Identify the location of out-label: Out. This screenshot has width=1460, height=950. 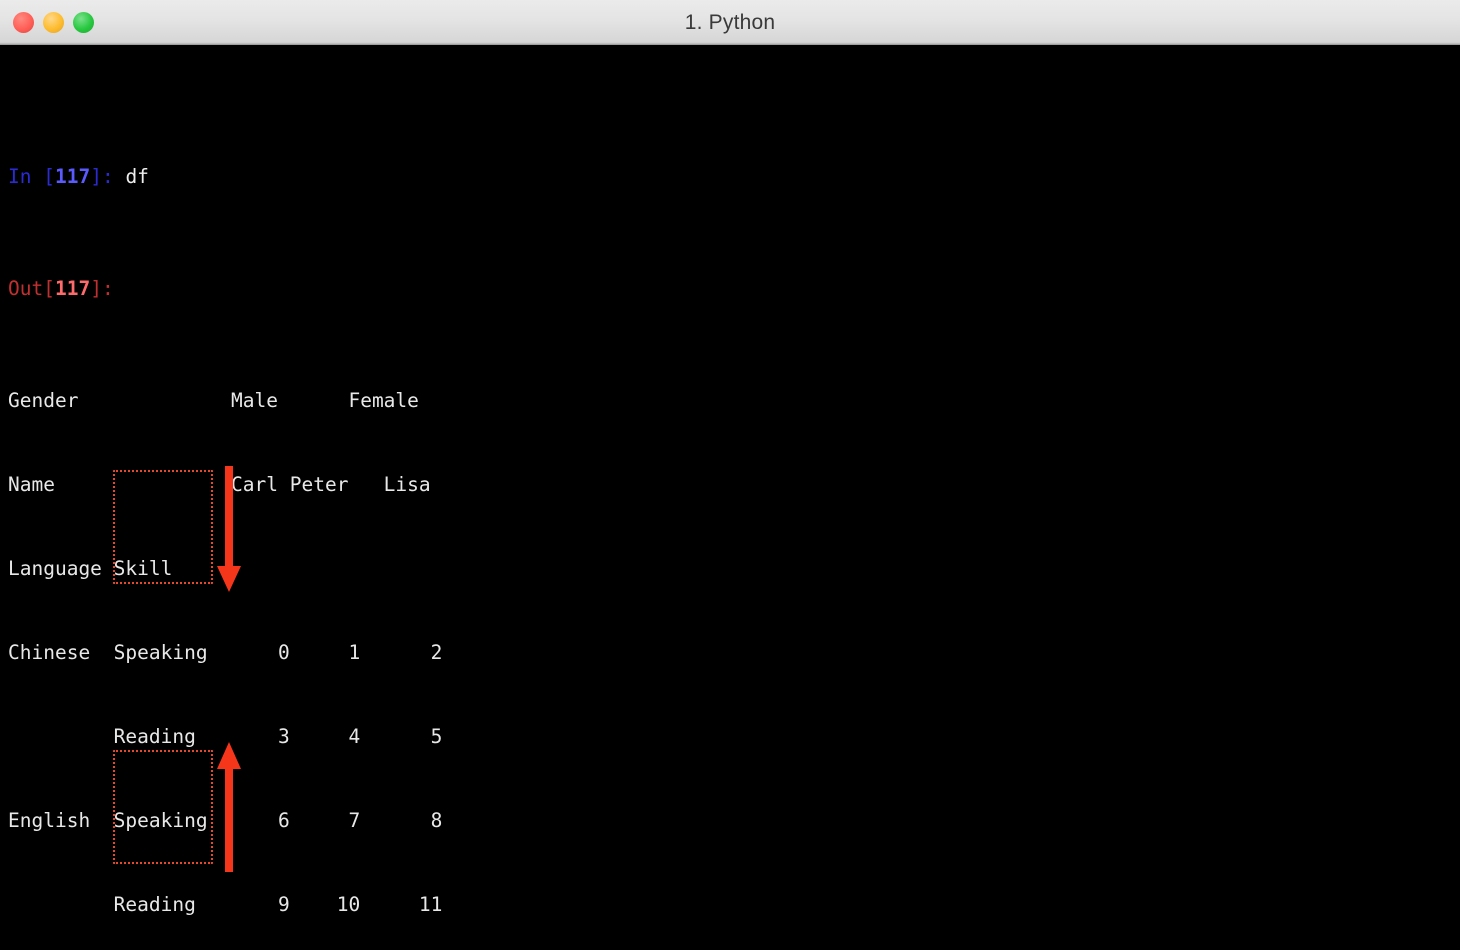
(26, 288).